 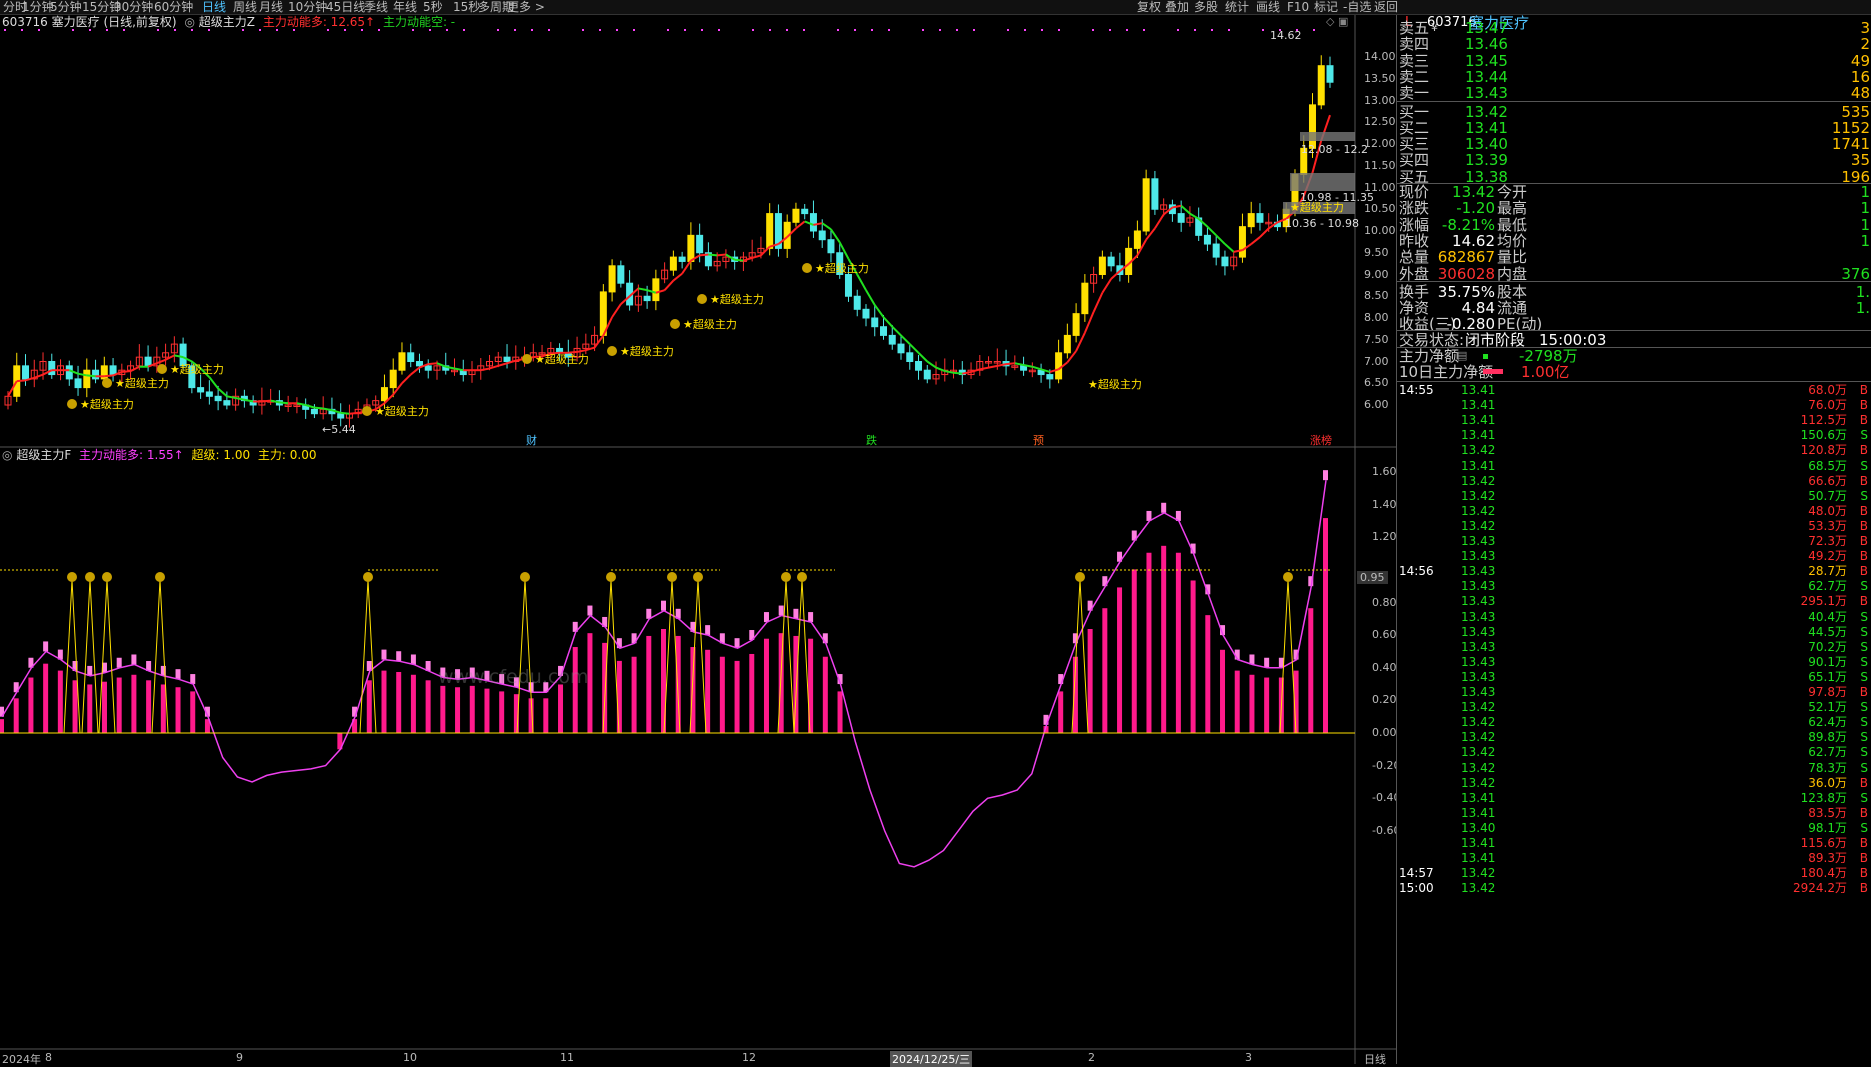 I want to click on toolbar-action-button: 叠加, so click(x=1177, y=7).